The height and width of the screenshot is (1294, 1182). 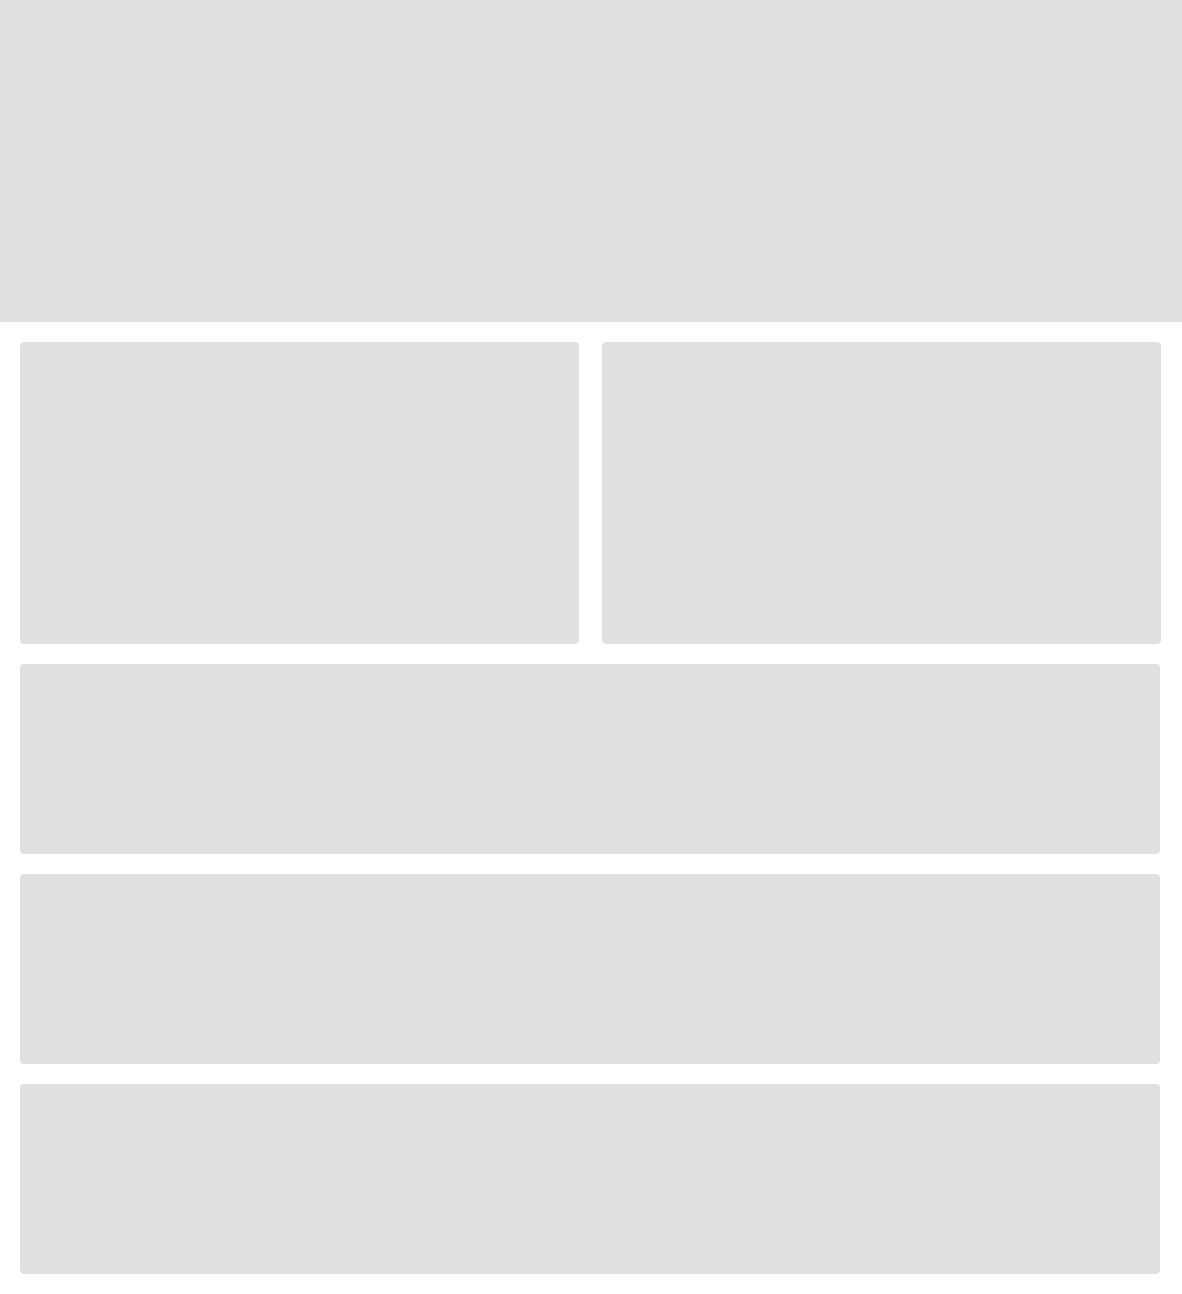 What do you see at coordinates (881, 493) in the screenshot?
I see `card-placeholder-right` at bounding box center [881, 493].